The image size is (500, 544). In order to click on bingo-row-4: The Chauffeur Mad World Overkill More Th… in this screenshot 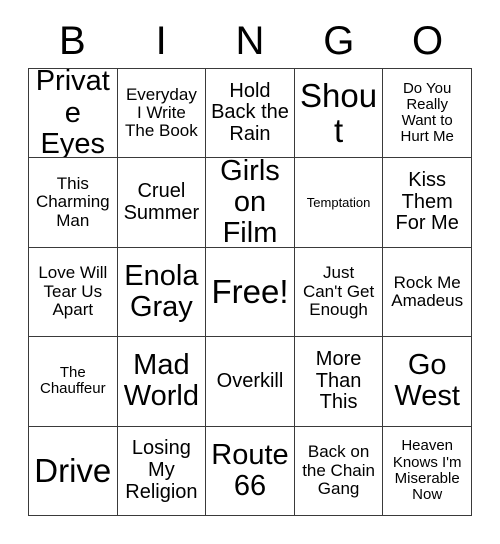, I will do `click(250, 382)`.